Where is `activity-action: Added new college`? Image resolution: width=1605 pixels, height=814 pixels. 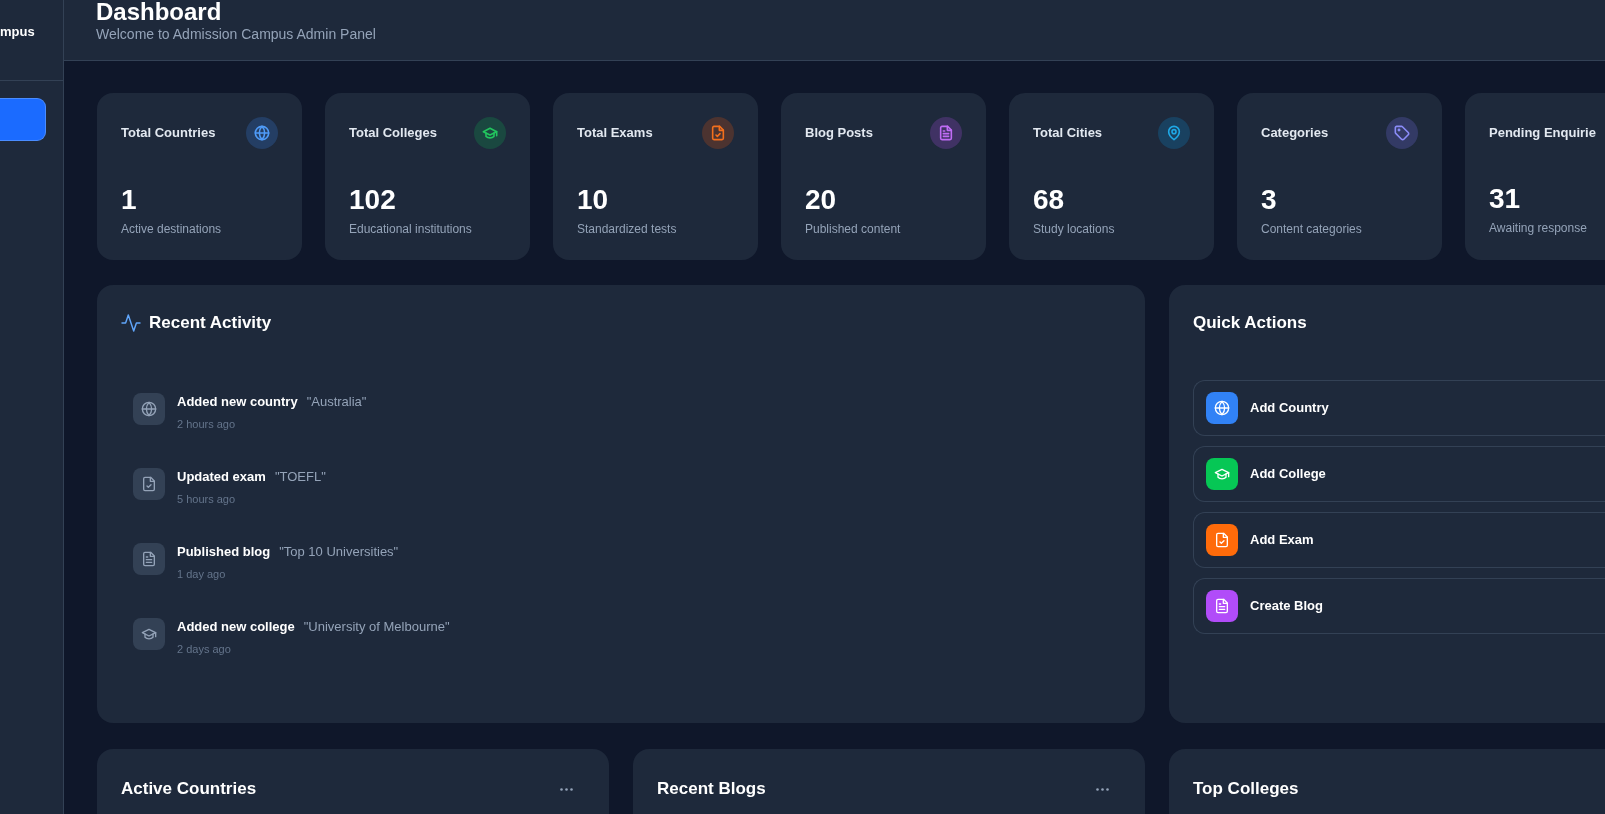 activity-action: Added new college is located at coordinates (236, 627).